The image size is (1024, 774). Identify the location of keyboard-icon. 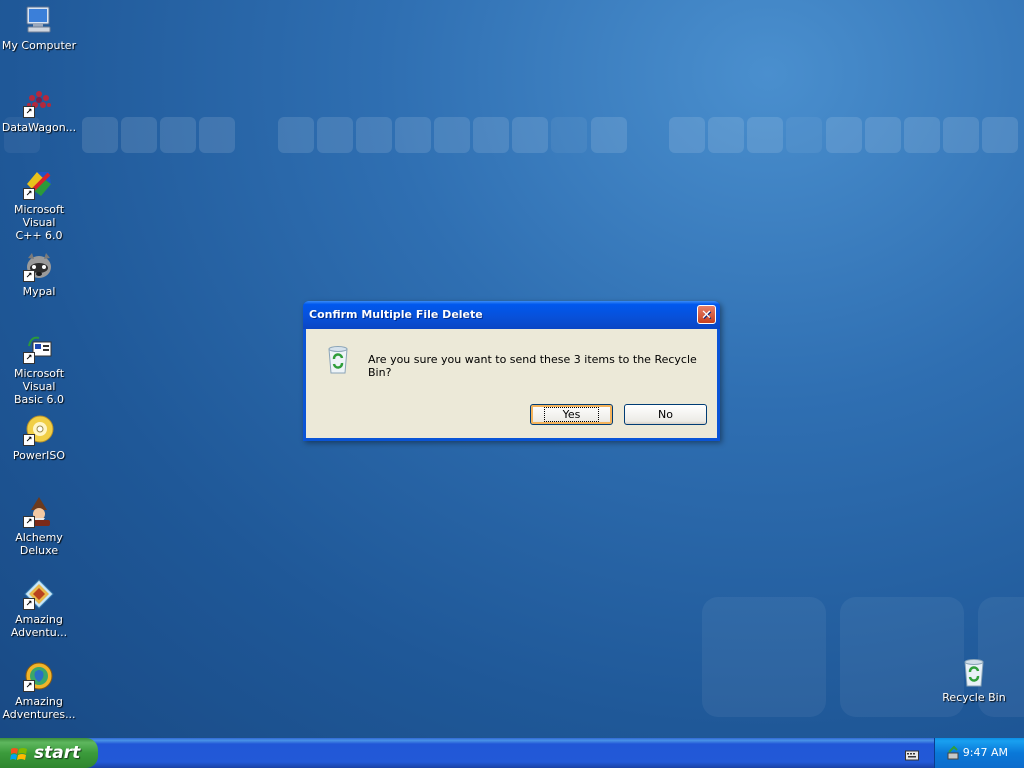
(912, 753).